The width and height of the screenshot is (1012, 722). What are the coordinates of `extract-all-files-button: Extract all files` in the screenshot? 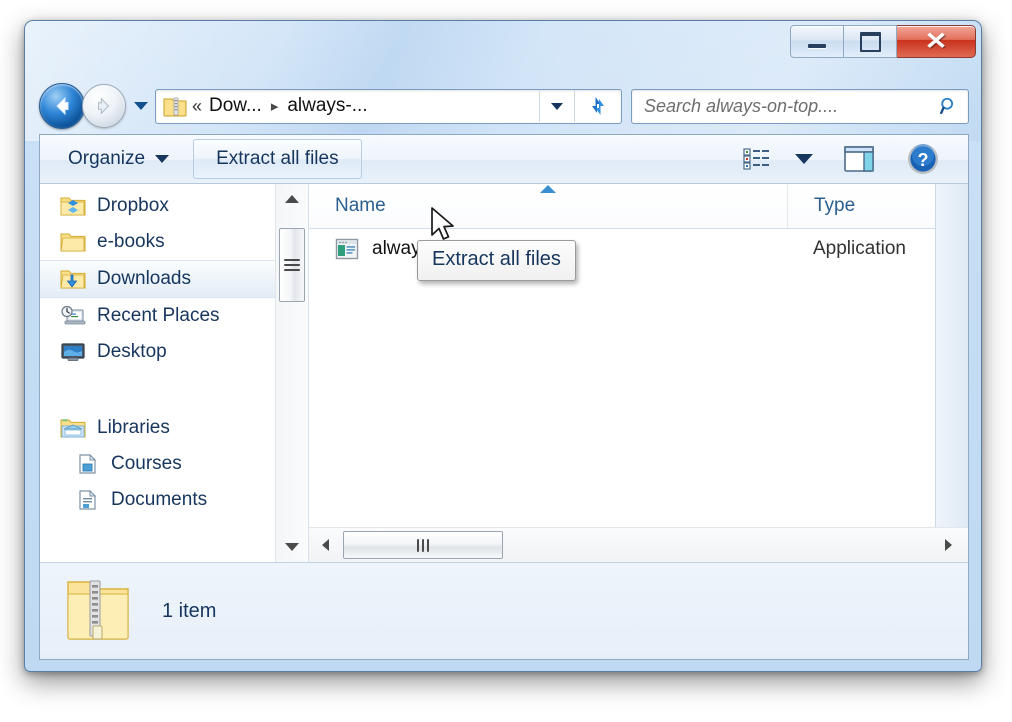 It's located at (277, 159).